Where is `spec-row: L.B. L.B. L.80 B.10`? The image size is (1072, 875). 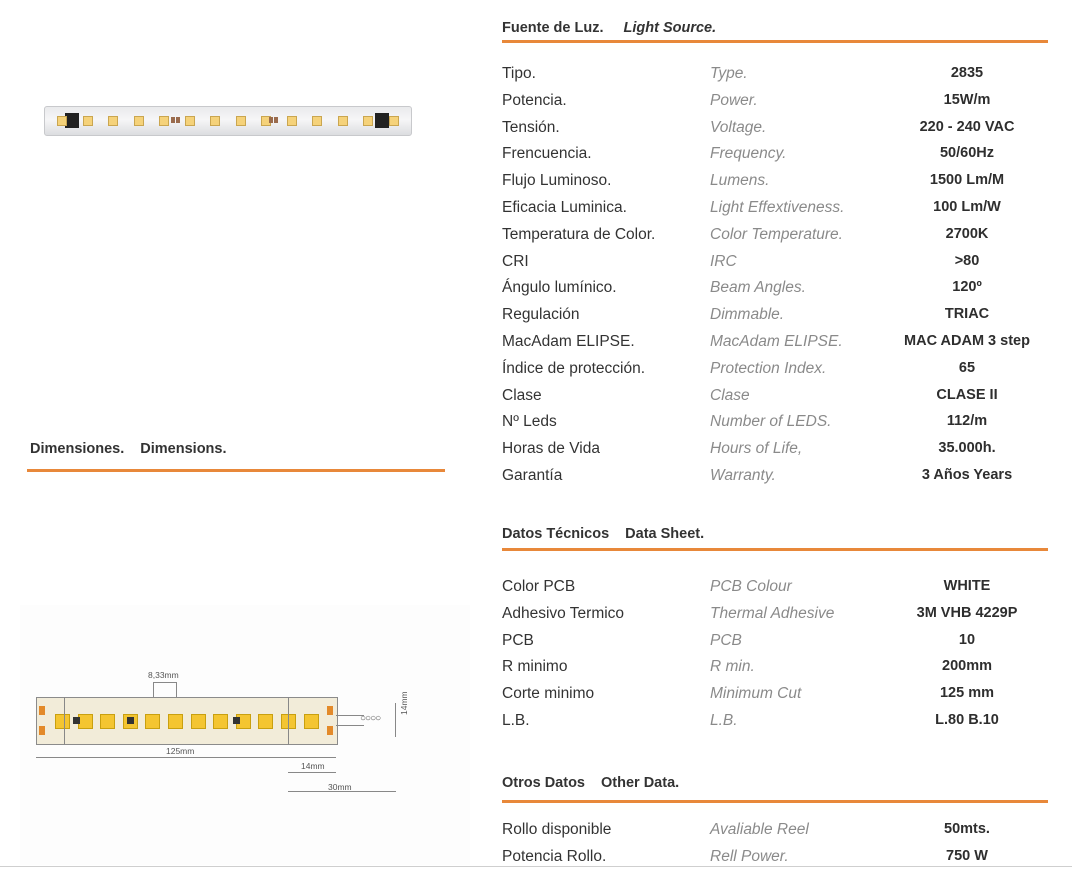 spec-row: L.B. L.B. L.80 B.10 is located at coordinates (782, 725).